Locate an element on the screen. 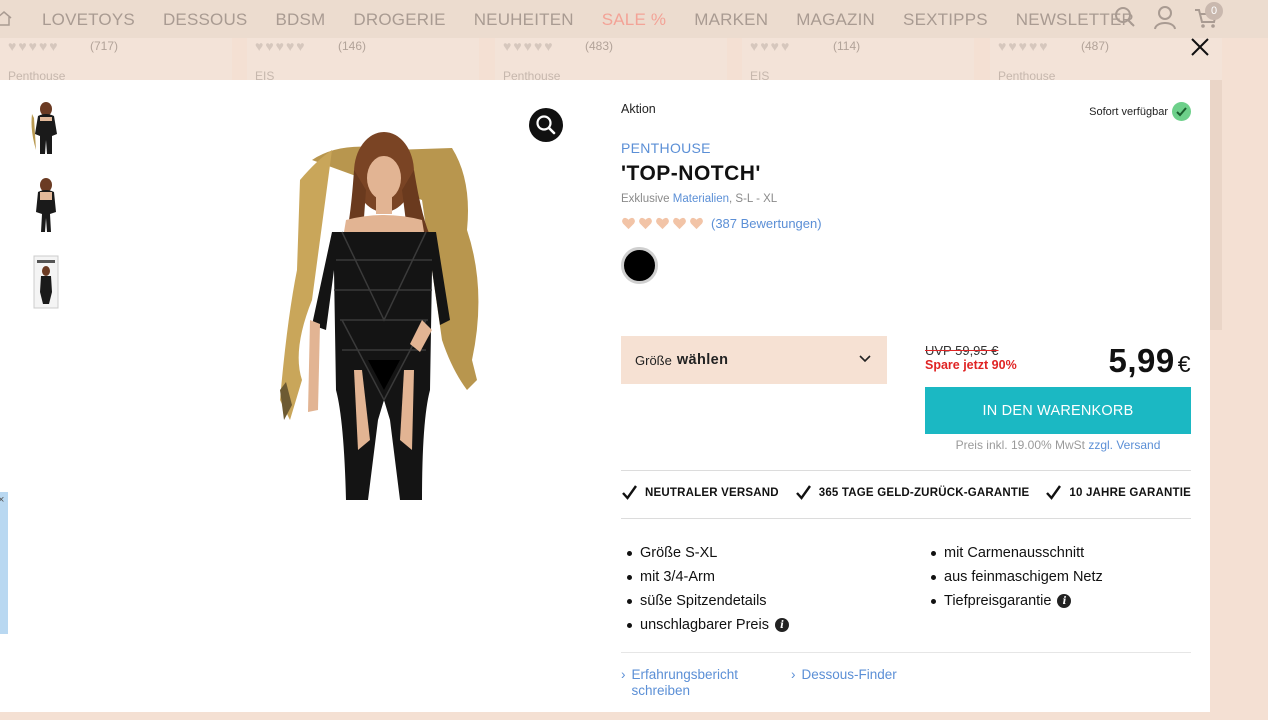 Image resolution: width=1268 pixels, height=720 pixels. magnifier-icon is located at coordinates (546, 125).